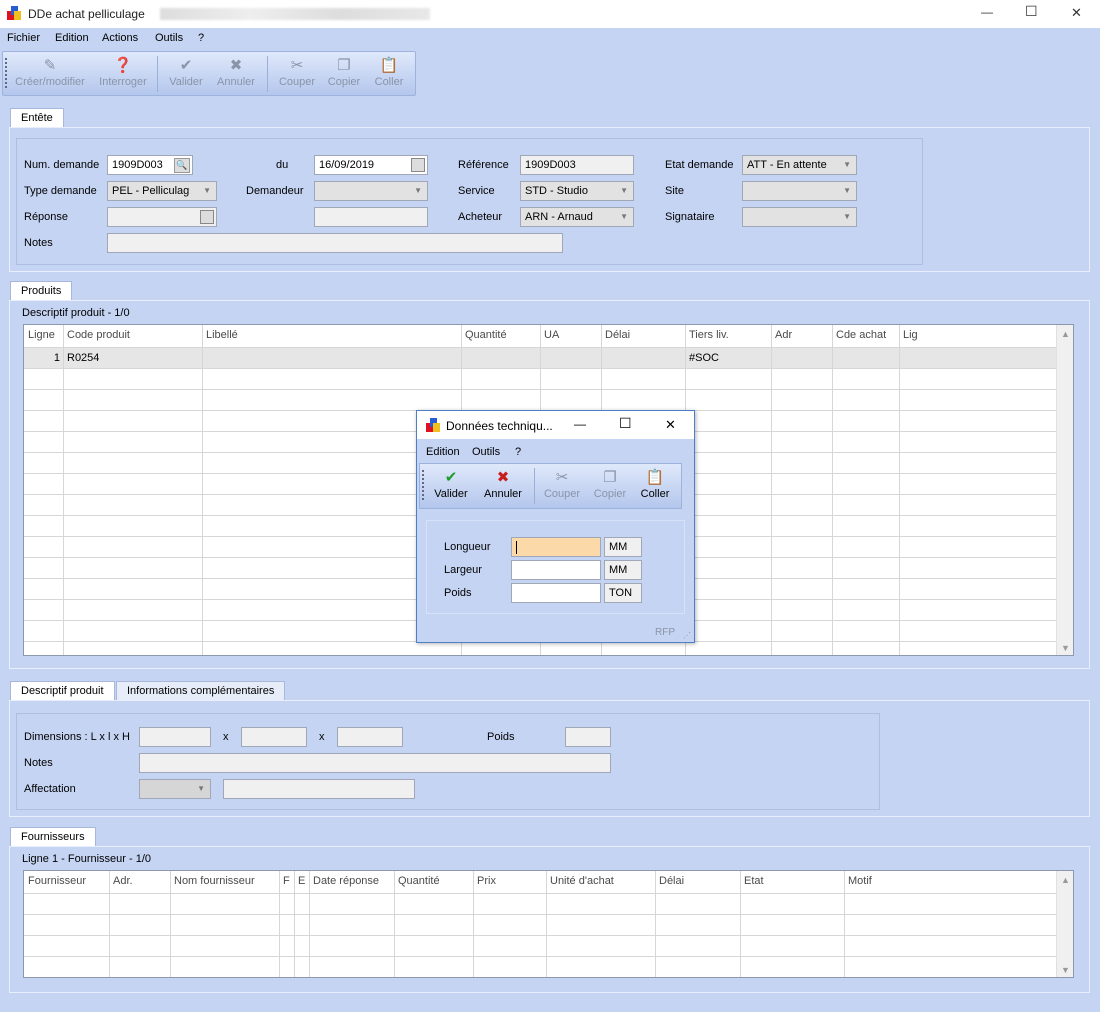  Describe the element at coordinates (66, 882) in the screenshot. I see `col-fournisseur: Fournisseur` at that location.